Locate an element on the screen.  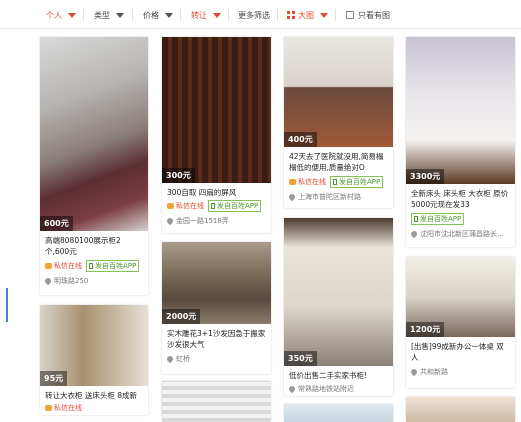
listing-photo: 1200元 is located at coordinates (460, 297).